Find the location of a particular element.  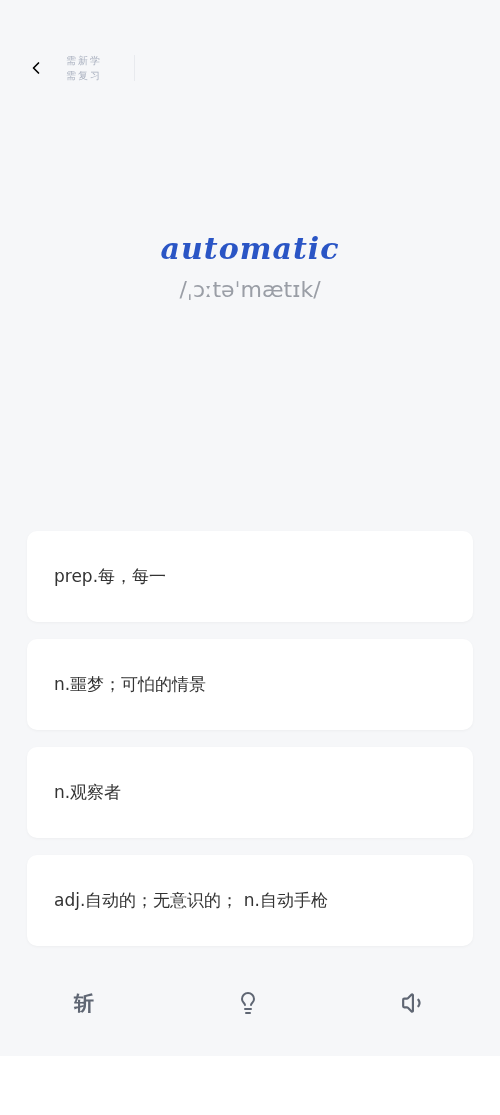

cut-button: 斩 is located at coordinates (84, 1003).